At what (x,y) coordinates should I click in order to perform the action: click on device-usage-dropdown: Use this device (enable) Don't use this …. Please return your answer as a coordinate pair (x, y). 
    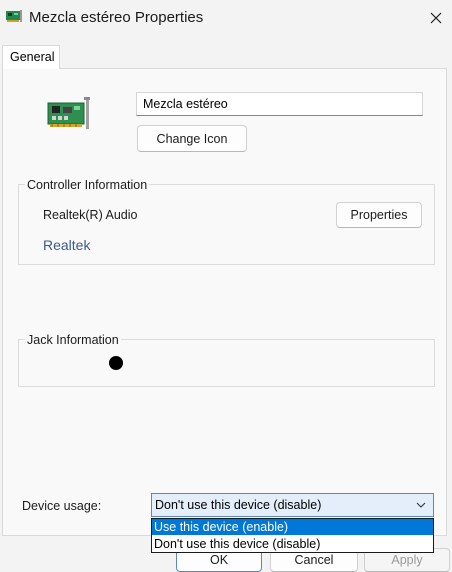
    Looking at the image, I should click on (292, 535).